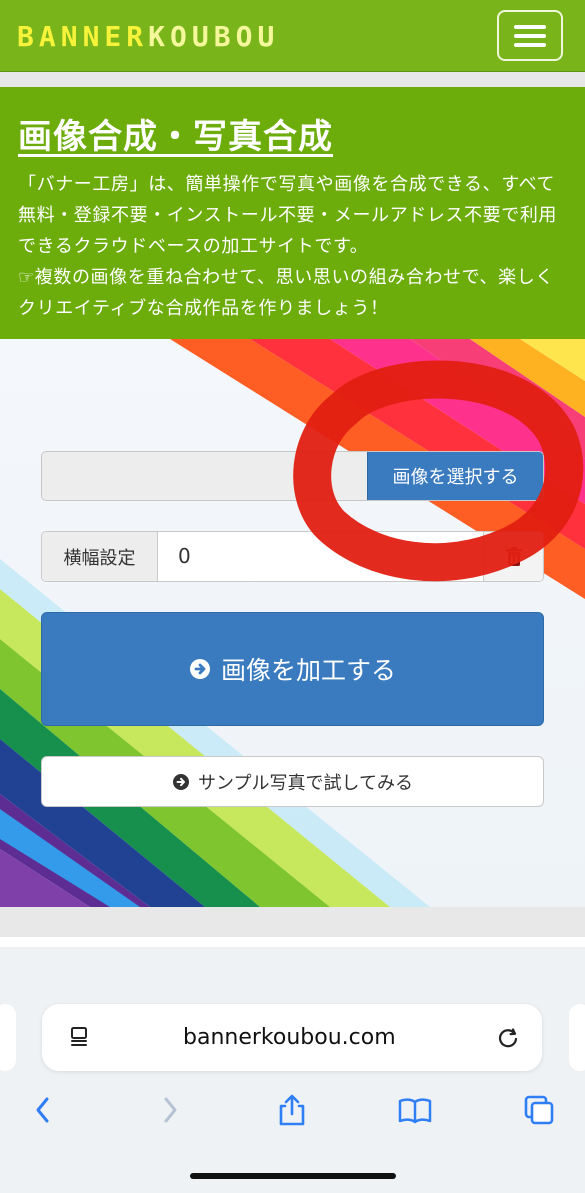  What do you see at coordinates (305, 782) in the screenshot?
I see `sample-button-label: サンプル写真で試してみる` at bounding box center [305, 782].